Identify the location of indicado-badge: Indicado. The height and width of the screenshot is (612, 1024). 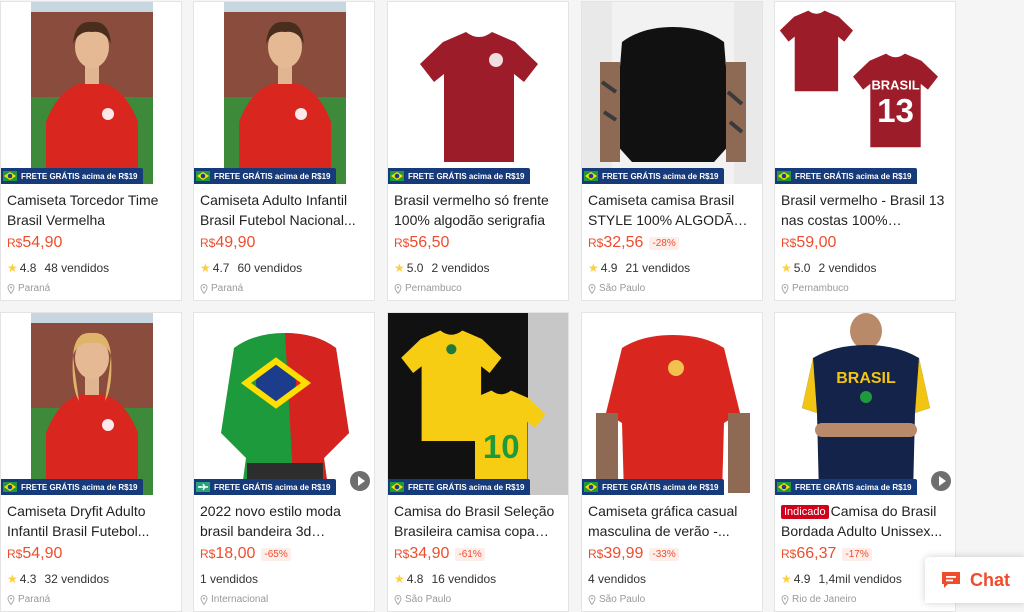
(805, 512).